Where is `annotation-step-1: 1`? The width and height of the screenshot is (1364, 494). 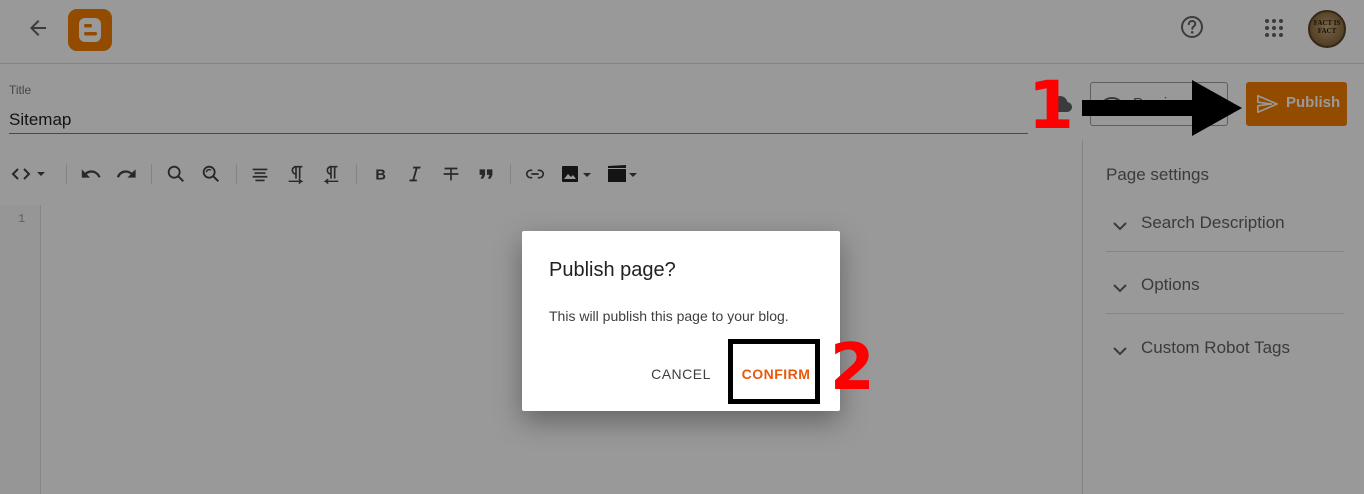 annotation-step-1: 1 is located at coordinates (1051, 105).